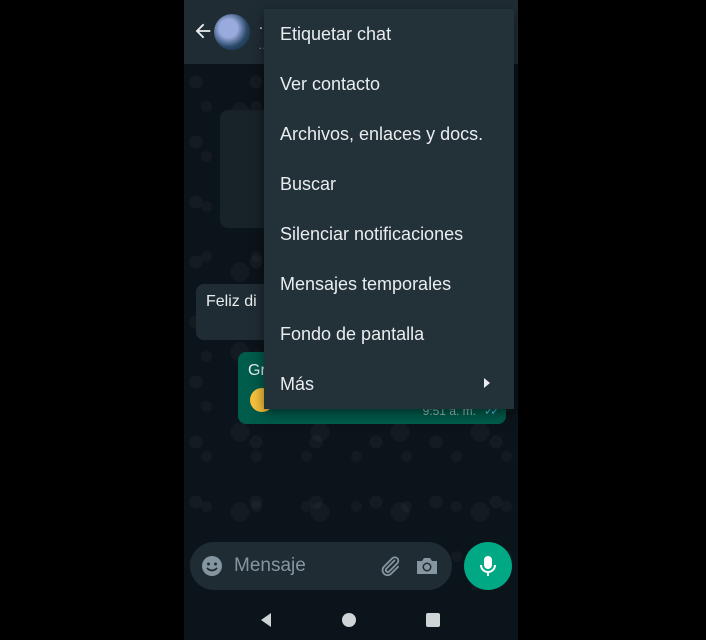 The height and width of the screenshot is (640, 706). Describe the element at coordinates (389, 34) in the screenshot. I see `menu-item-etiquetar-chat: Etiquetar chat` at that location.